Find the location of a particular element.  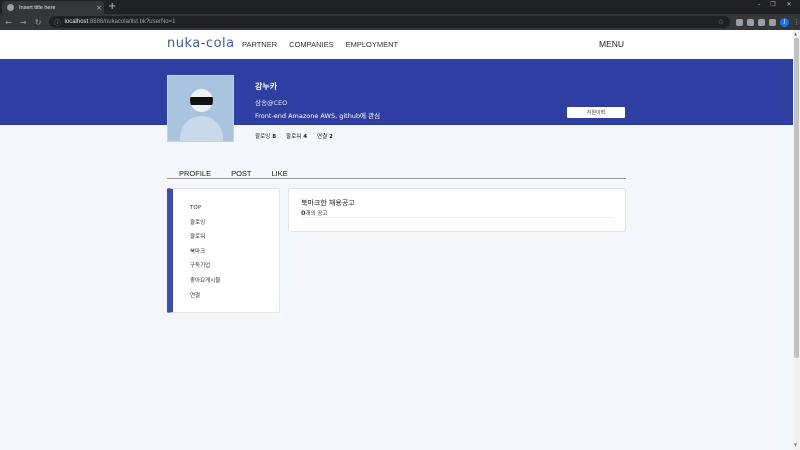

url-host: localhost is located at coordinates (76, 22).